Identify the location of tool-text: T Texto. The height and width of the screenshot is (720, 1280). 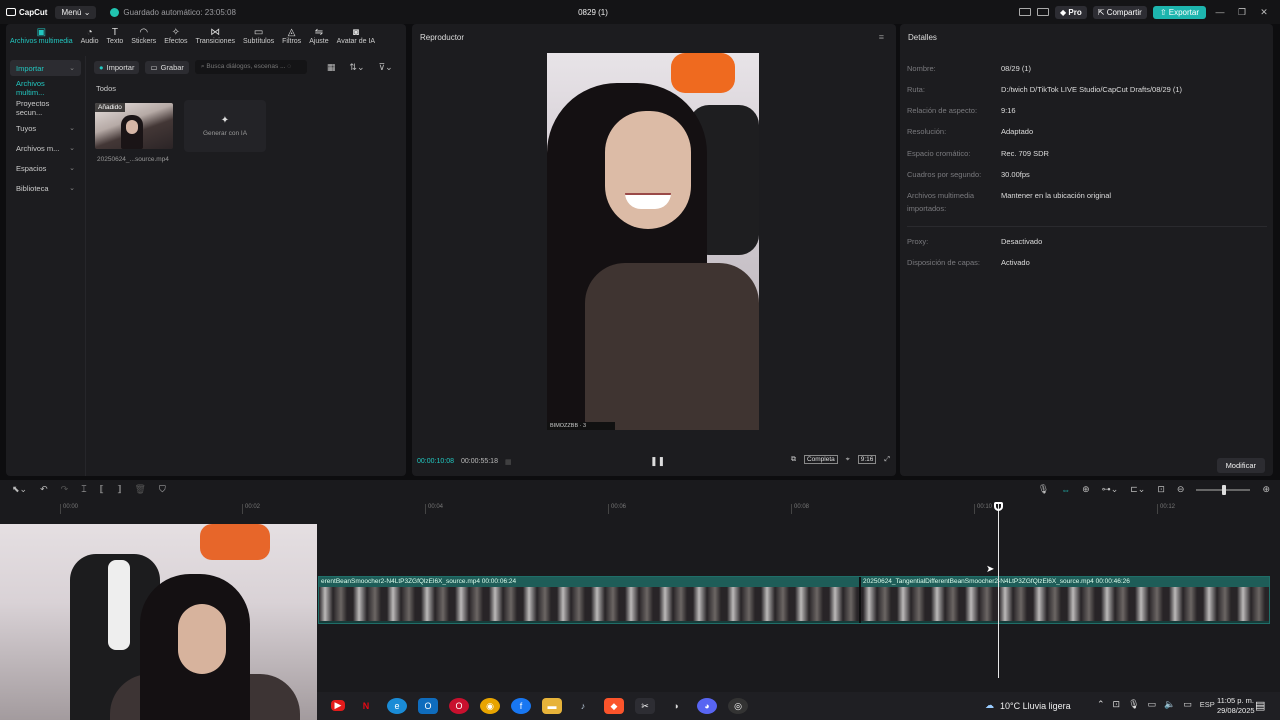
(115, 38).